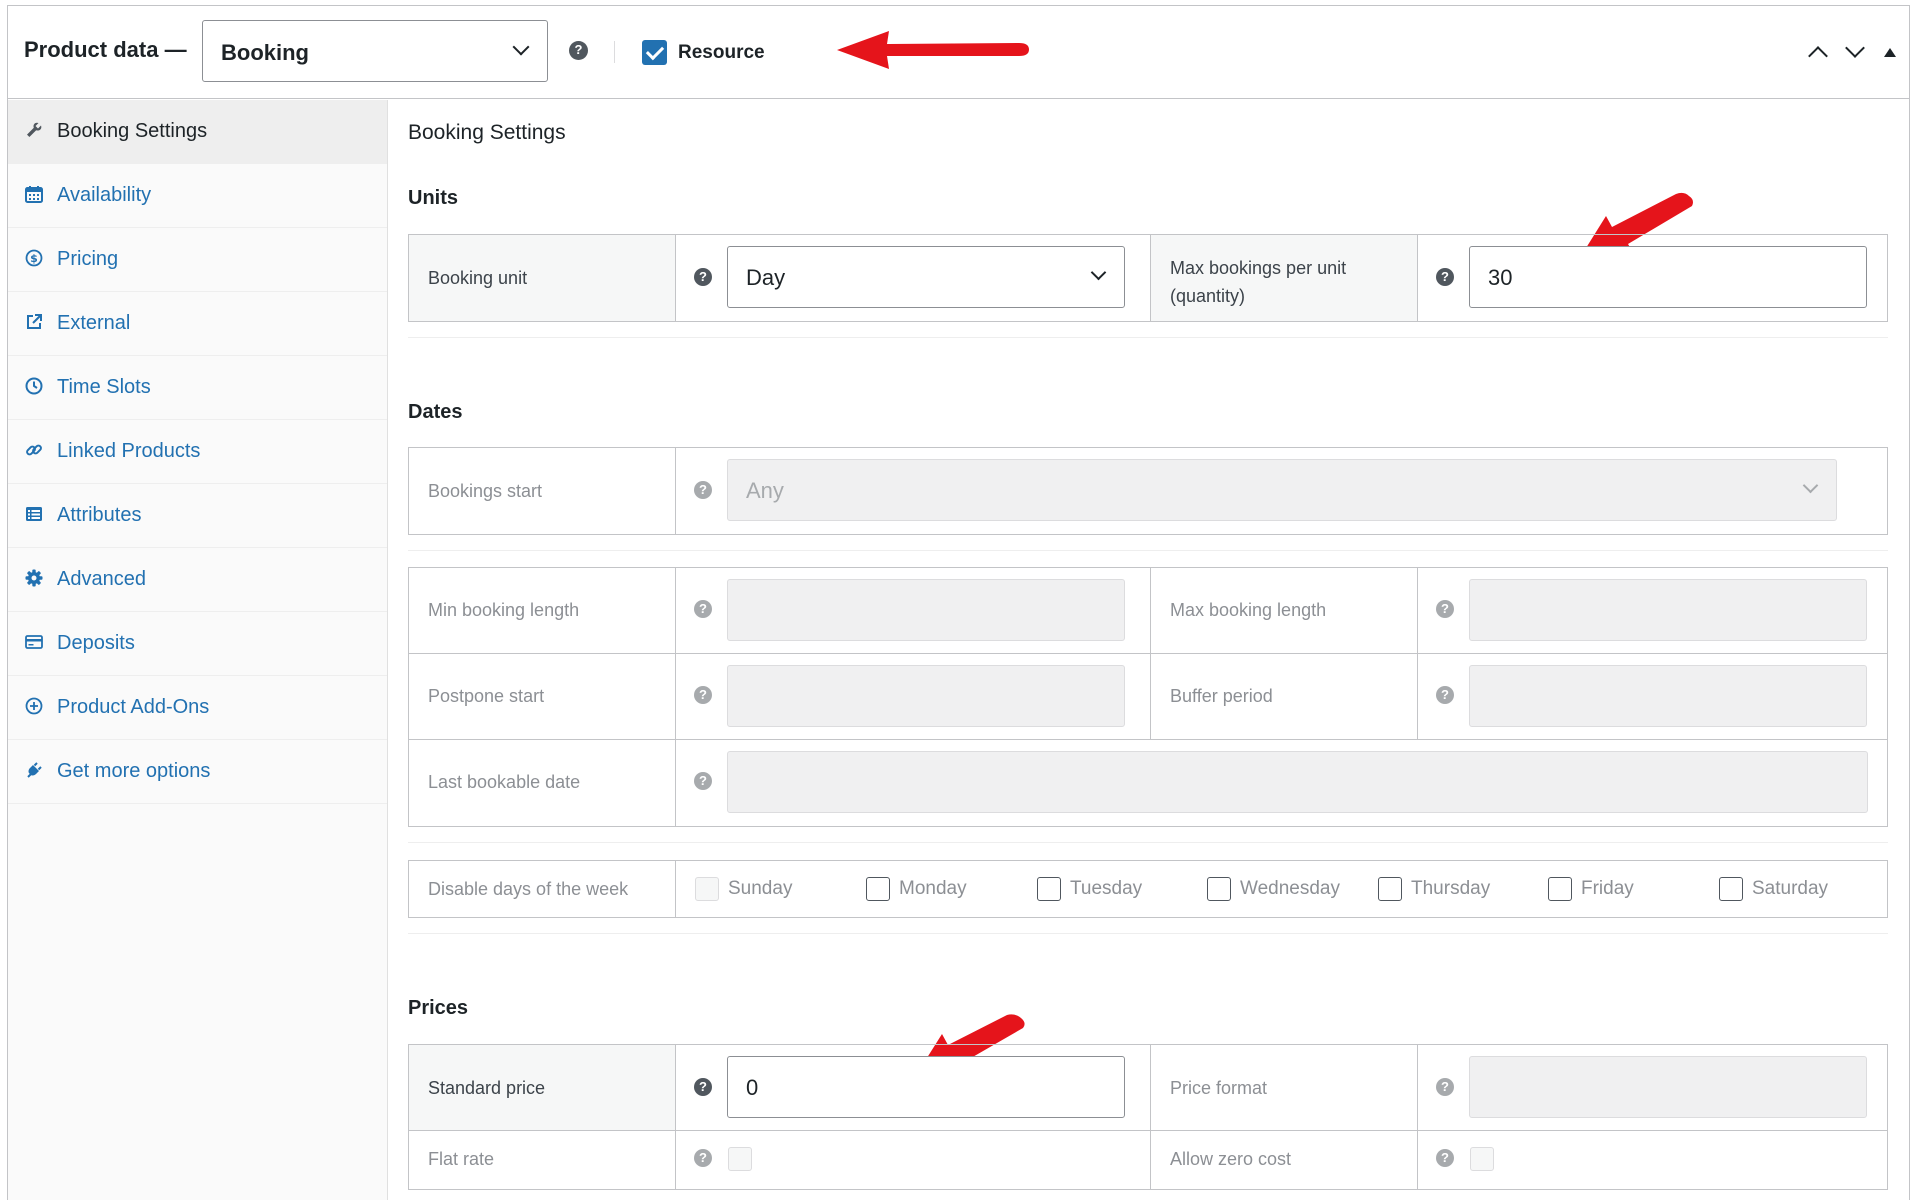  What do you see at coordinates (134, 771) in the screenshot?
I see `tab-label: Get more options` at bounding box center [134, 771].